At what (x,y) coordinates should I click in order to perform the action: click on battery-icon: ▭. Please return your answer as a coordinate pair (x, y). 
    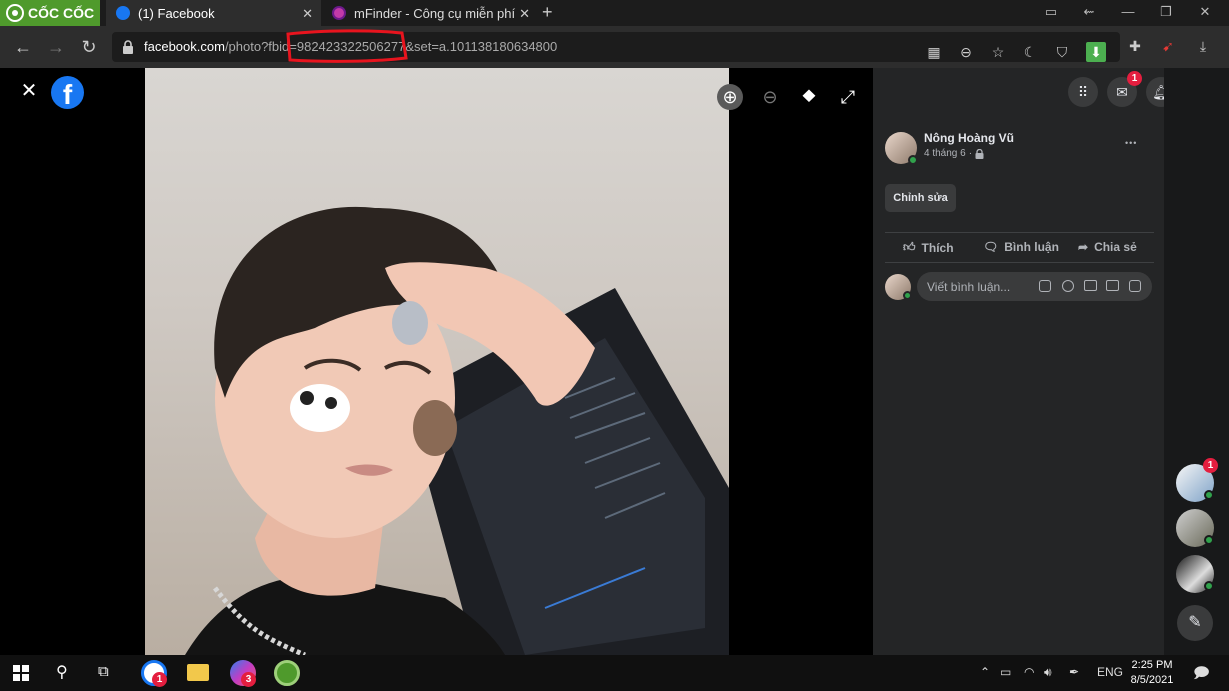
    Looking at the image, I should click on (1005, 672).